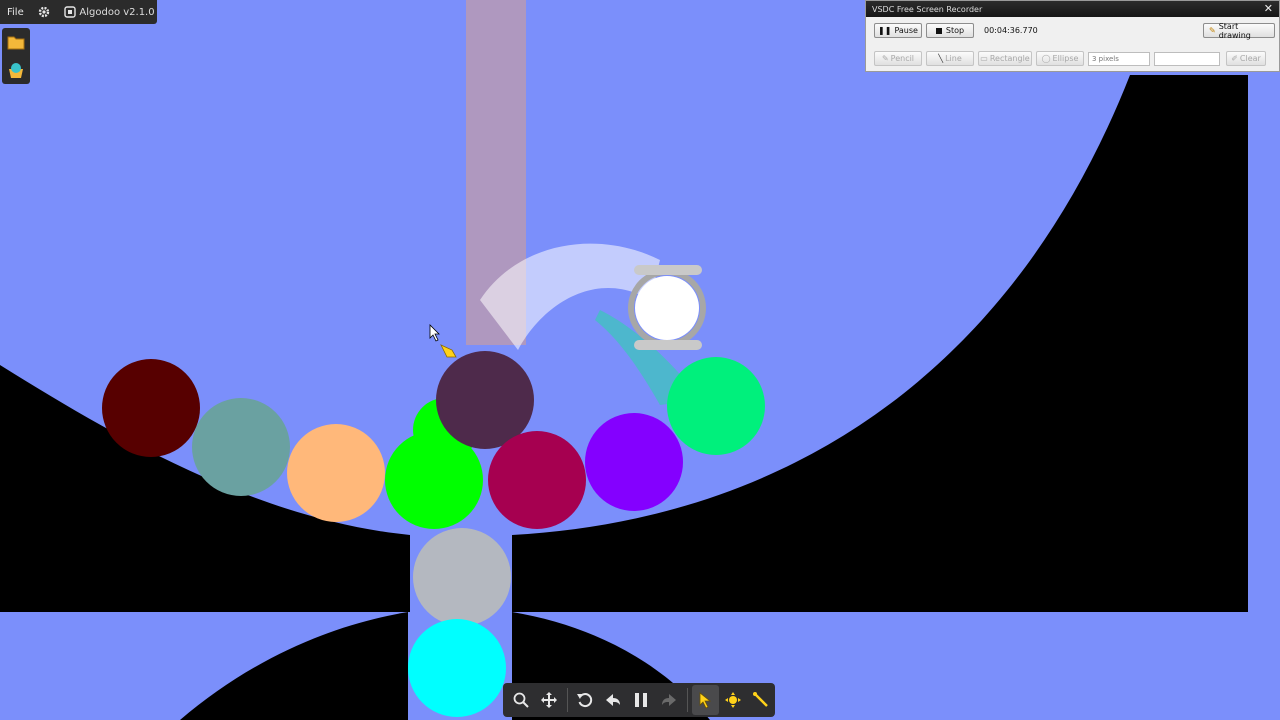  What do you see at coordinates (1119, 58) in the screenshot?
I see `thickness-select: 3 pixels` at bounding box center [1119, 58].